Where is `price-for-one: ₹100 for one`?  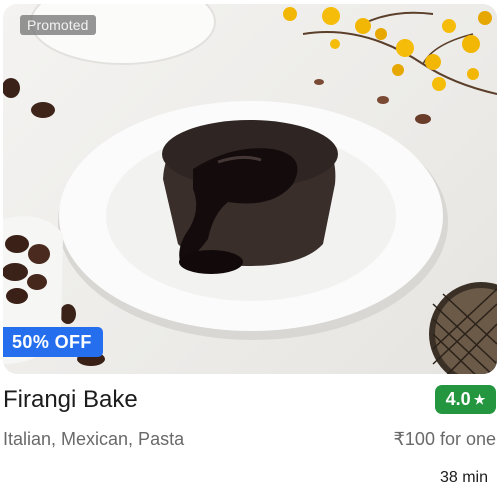
price-for-one: ₹100 for one is located at coordinates (444, 439).